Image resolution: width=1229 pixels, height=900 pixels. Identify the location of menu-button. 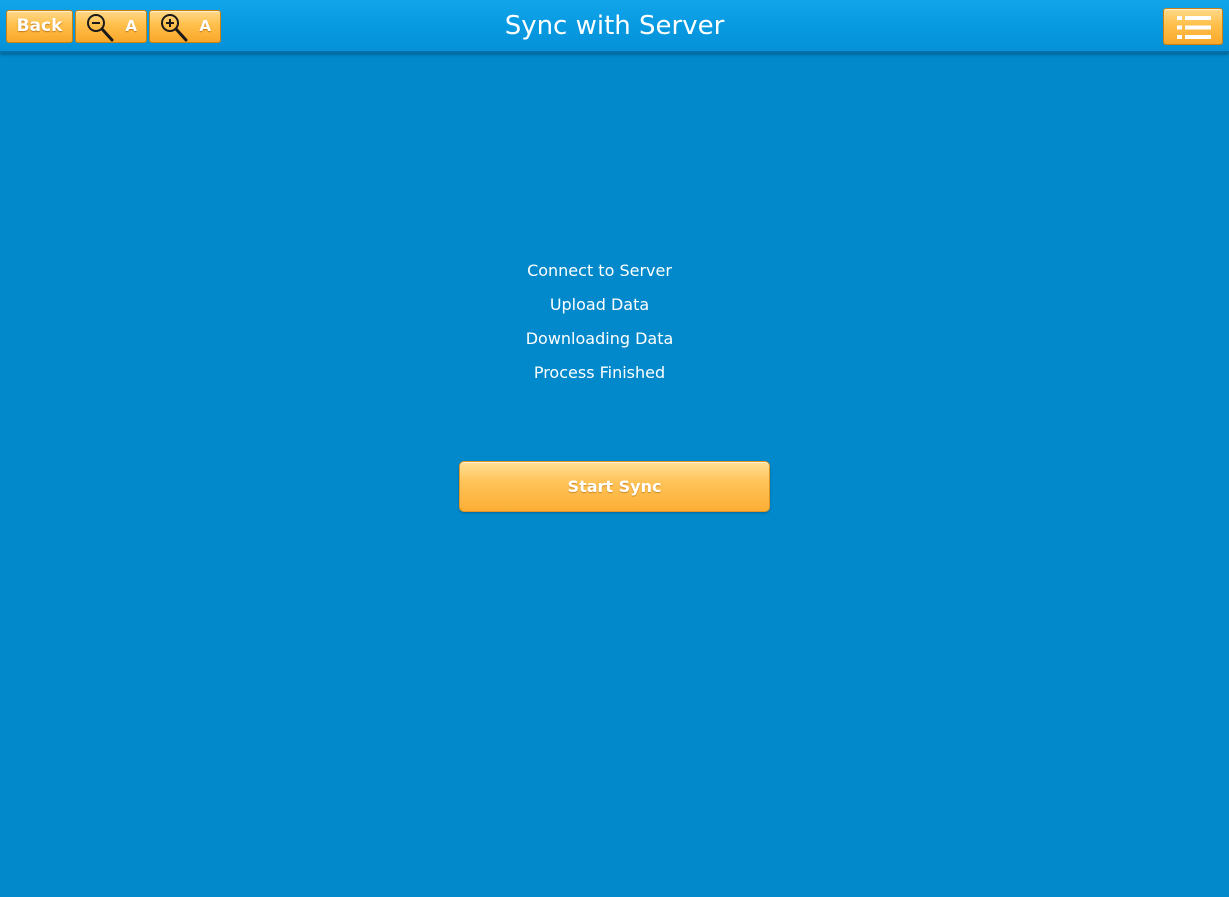
(1193, 26).